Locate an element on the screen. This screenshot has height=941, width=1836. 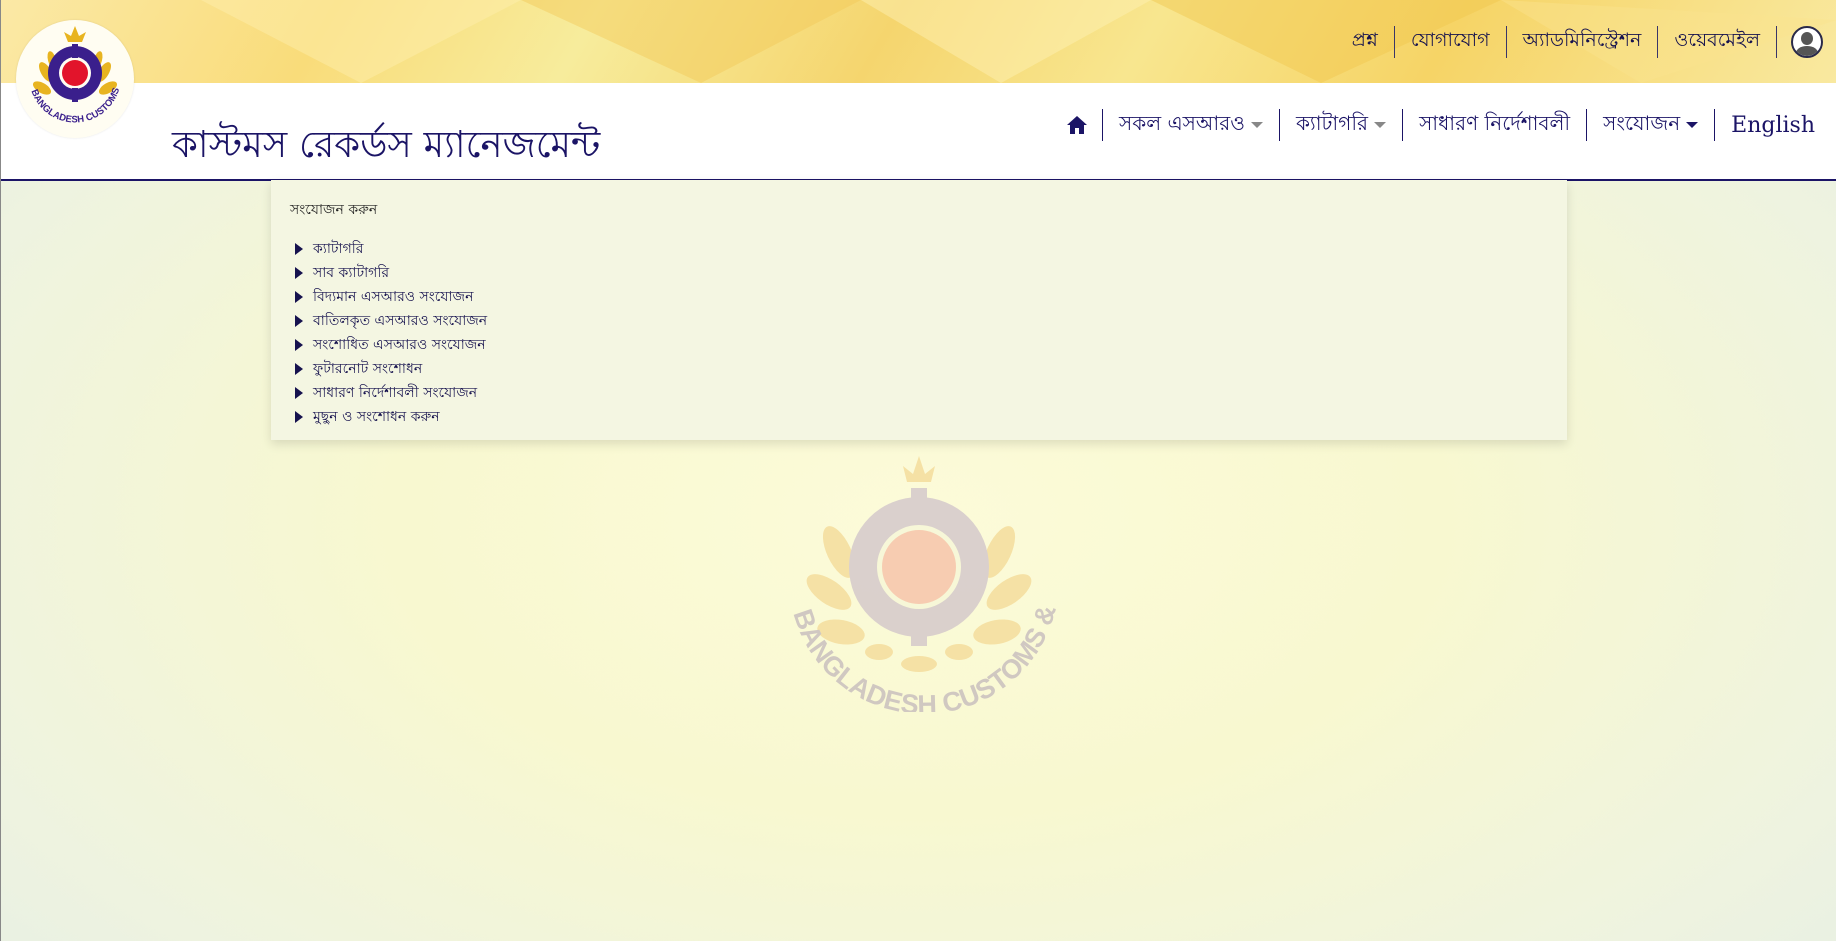
site-logo: BANGLADESH CUSTOMS & VAT is located at coordinates (73, 75).